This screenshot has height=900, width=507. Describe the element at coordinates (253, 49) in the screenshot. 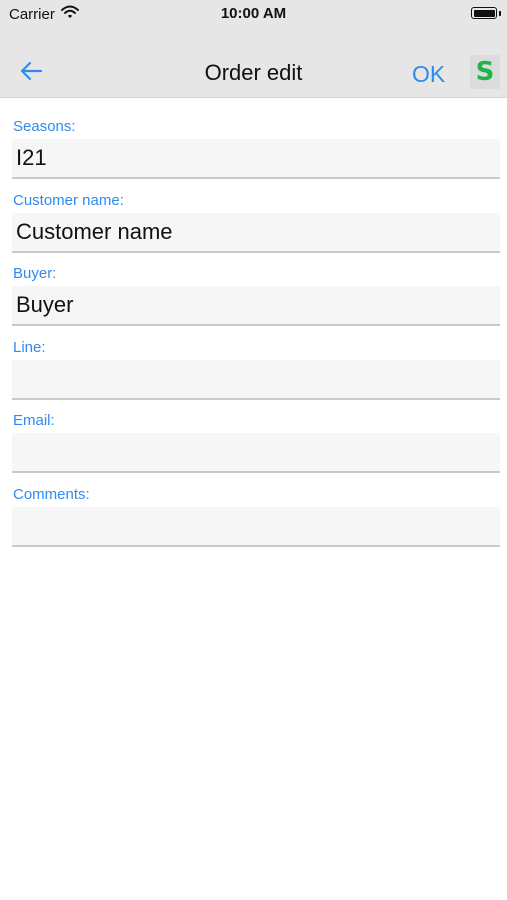

I see `top-bar: Carrier 10:00 AM Order edit OK S` at that location.